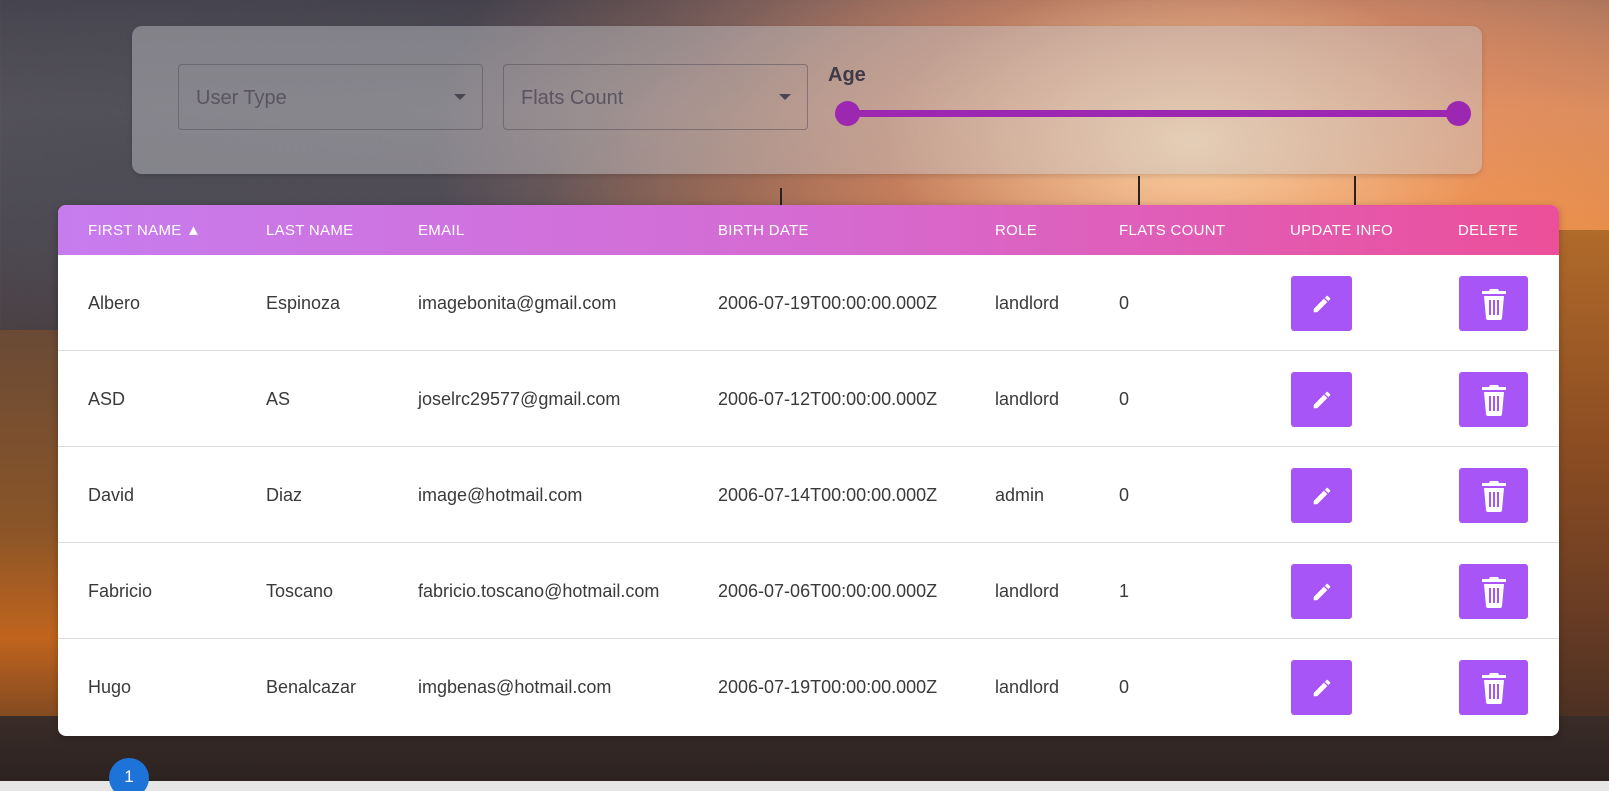 This screenshot has height=791, width=1609. What do you see at coordinates (303, 303) in the screenshot?
I see `cell-last-name: Espinoza` at bounding box center [303, 303].